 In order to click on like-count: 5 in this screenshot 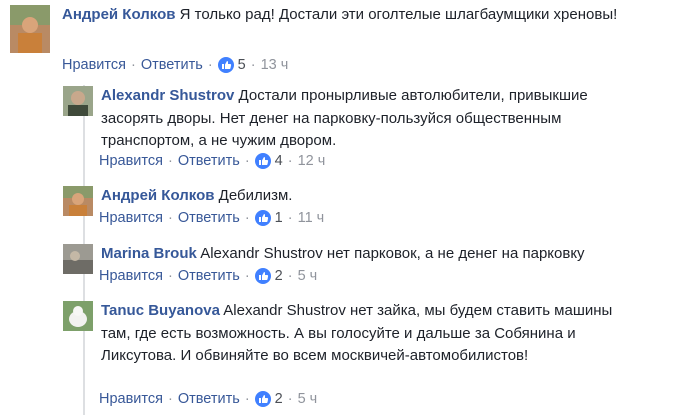, I will do `click(242, 65)`.